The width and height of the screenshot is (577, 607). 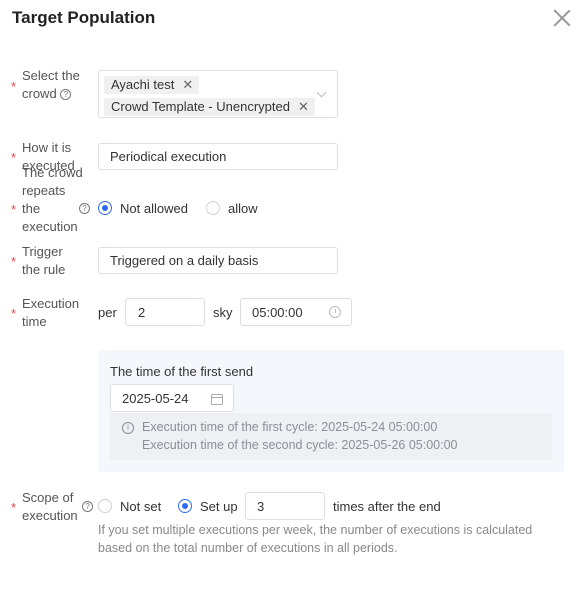 What do you see at coordinates (261, 506) in the screenshot?
I see `times-value: 3` at bounding box center [261, 506].